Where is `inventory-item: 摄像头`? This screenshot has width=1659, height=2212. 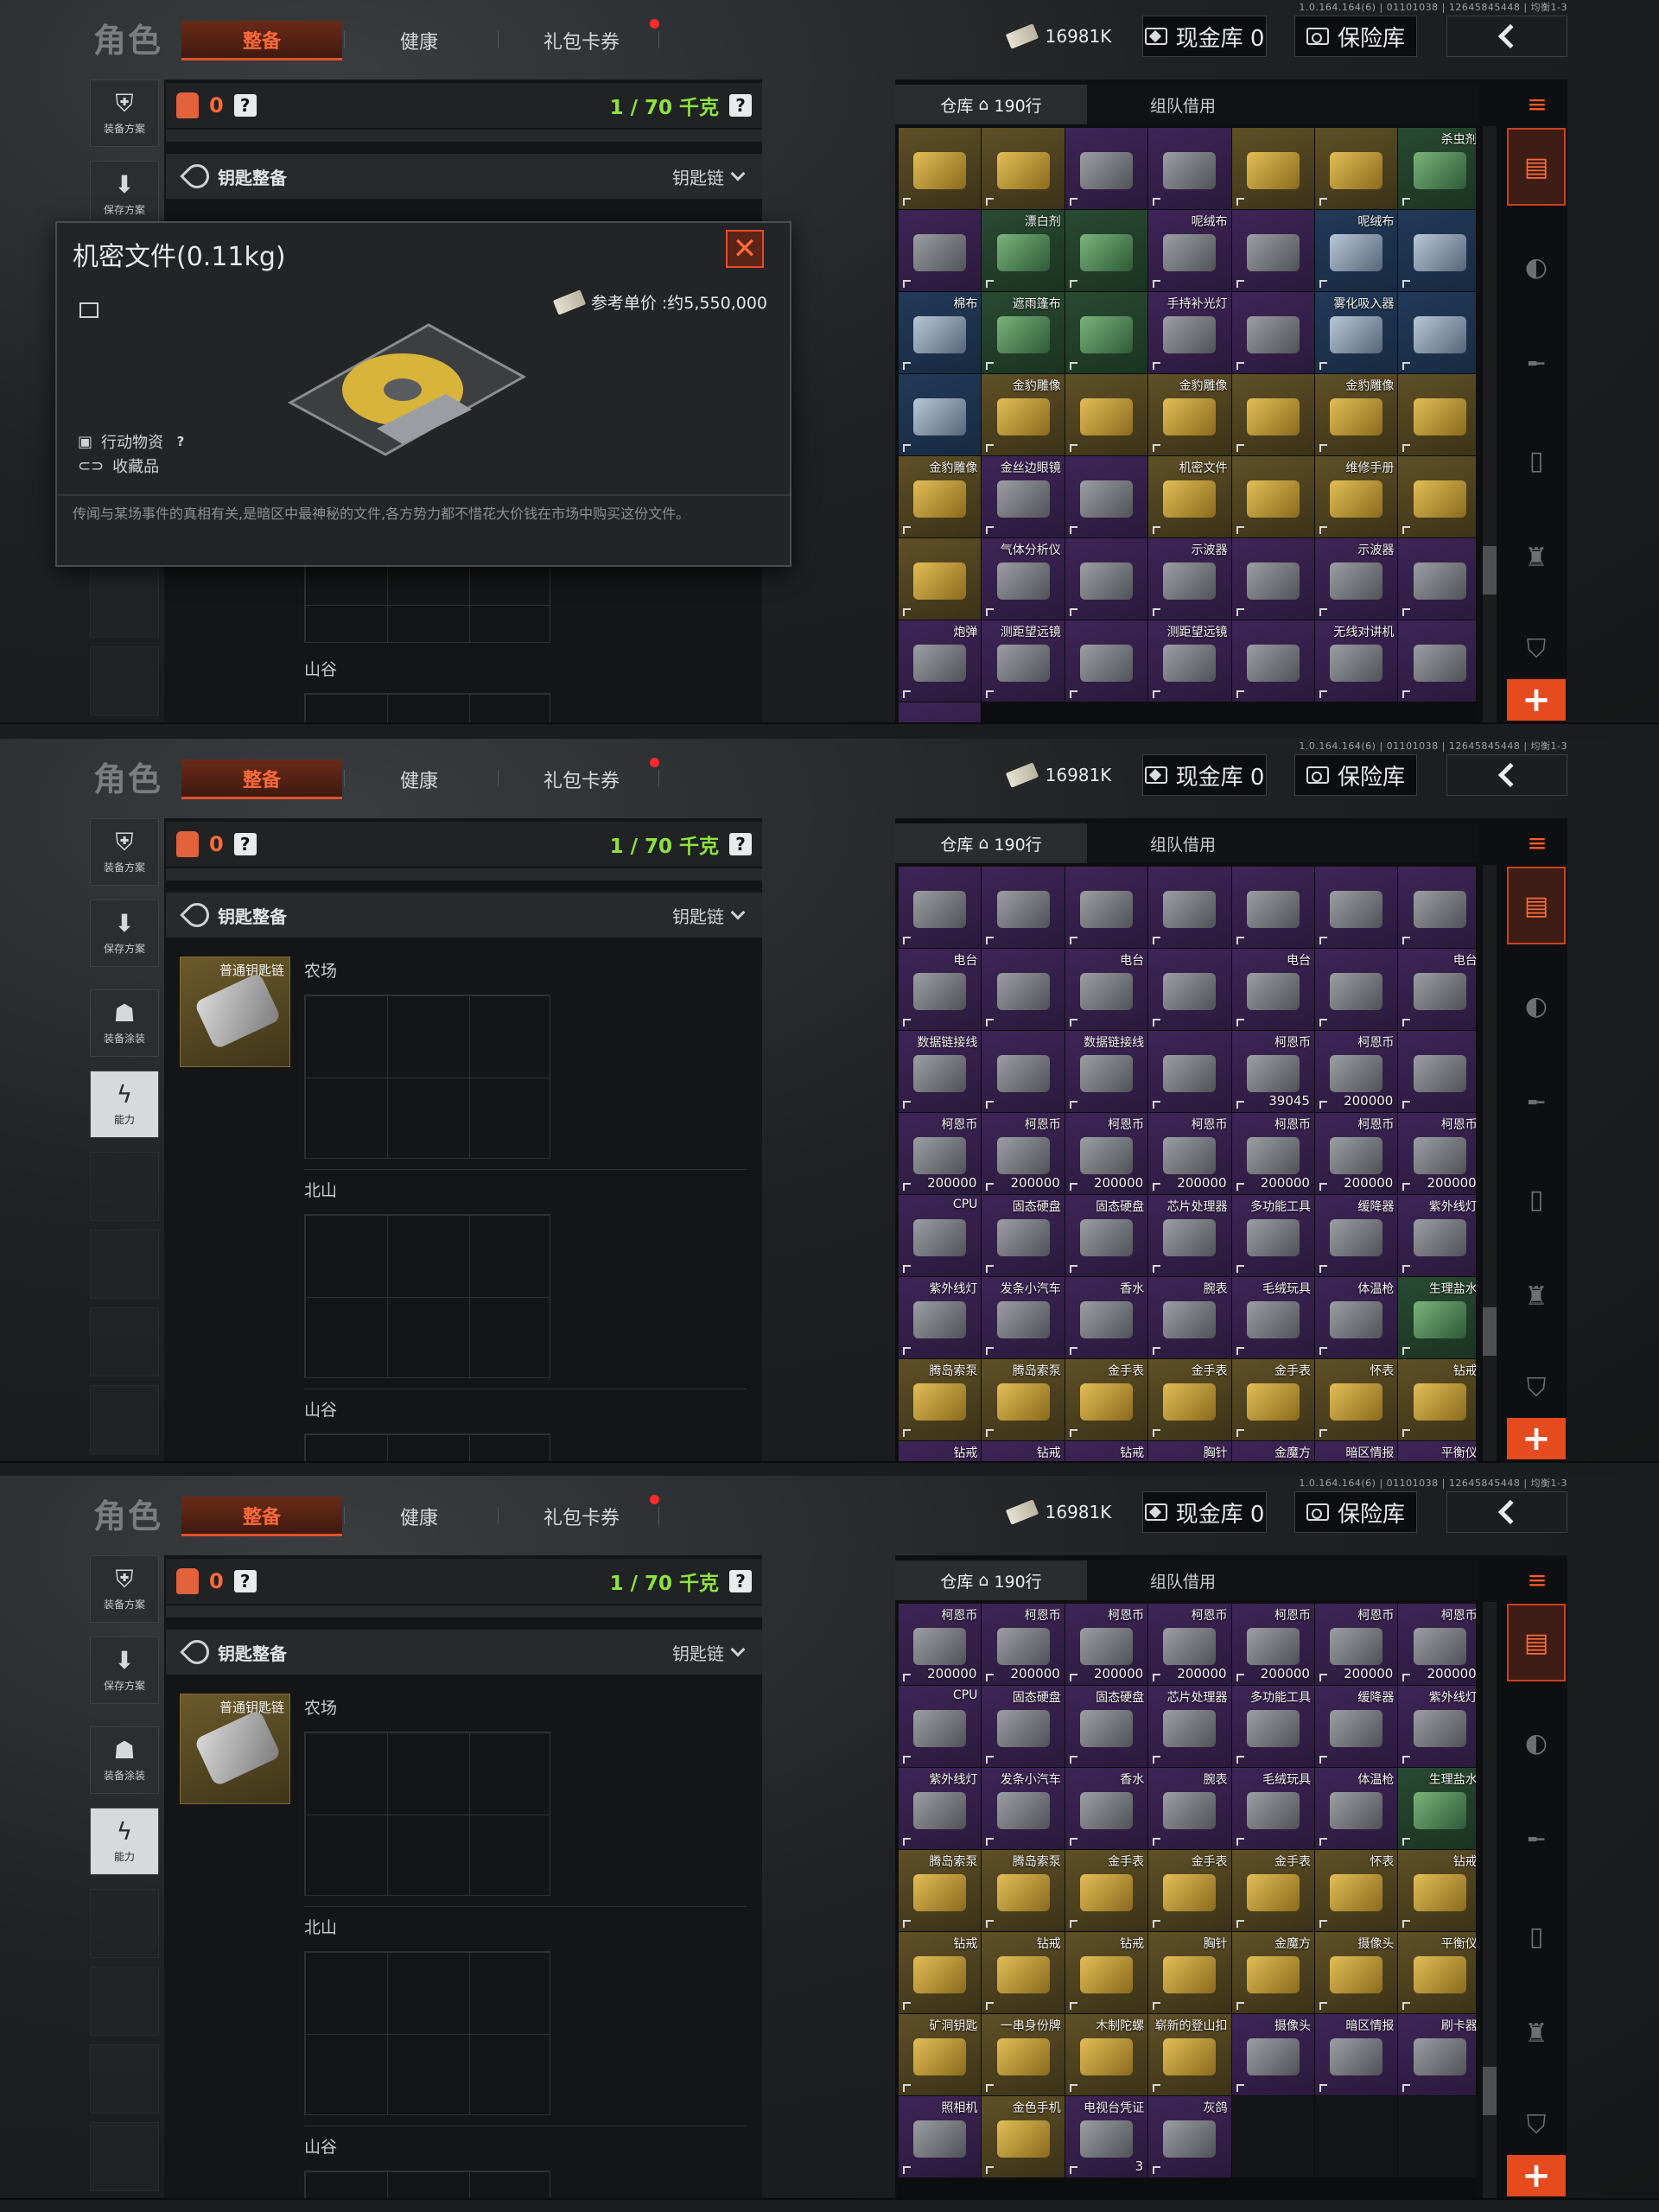
inventory-item: 摄像头 is located at coordinates (1356, 1972).